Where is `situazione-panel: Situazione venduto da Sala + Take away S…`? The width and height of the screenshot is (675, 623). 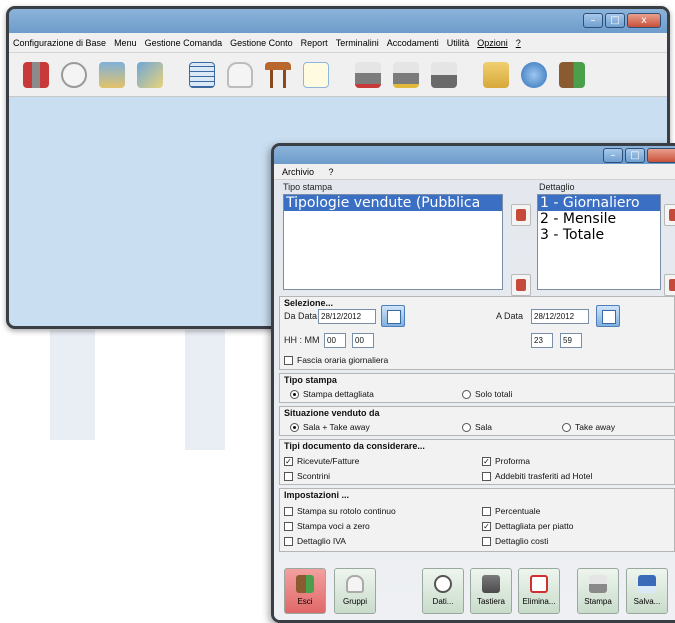 situazione-panel: Situazione venduto da Sala + Take away S… is located at coordinates (477, 421).